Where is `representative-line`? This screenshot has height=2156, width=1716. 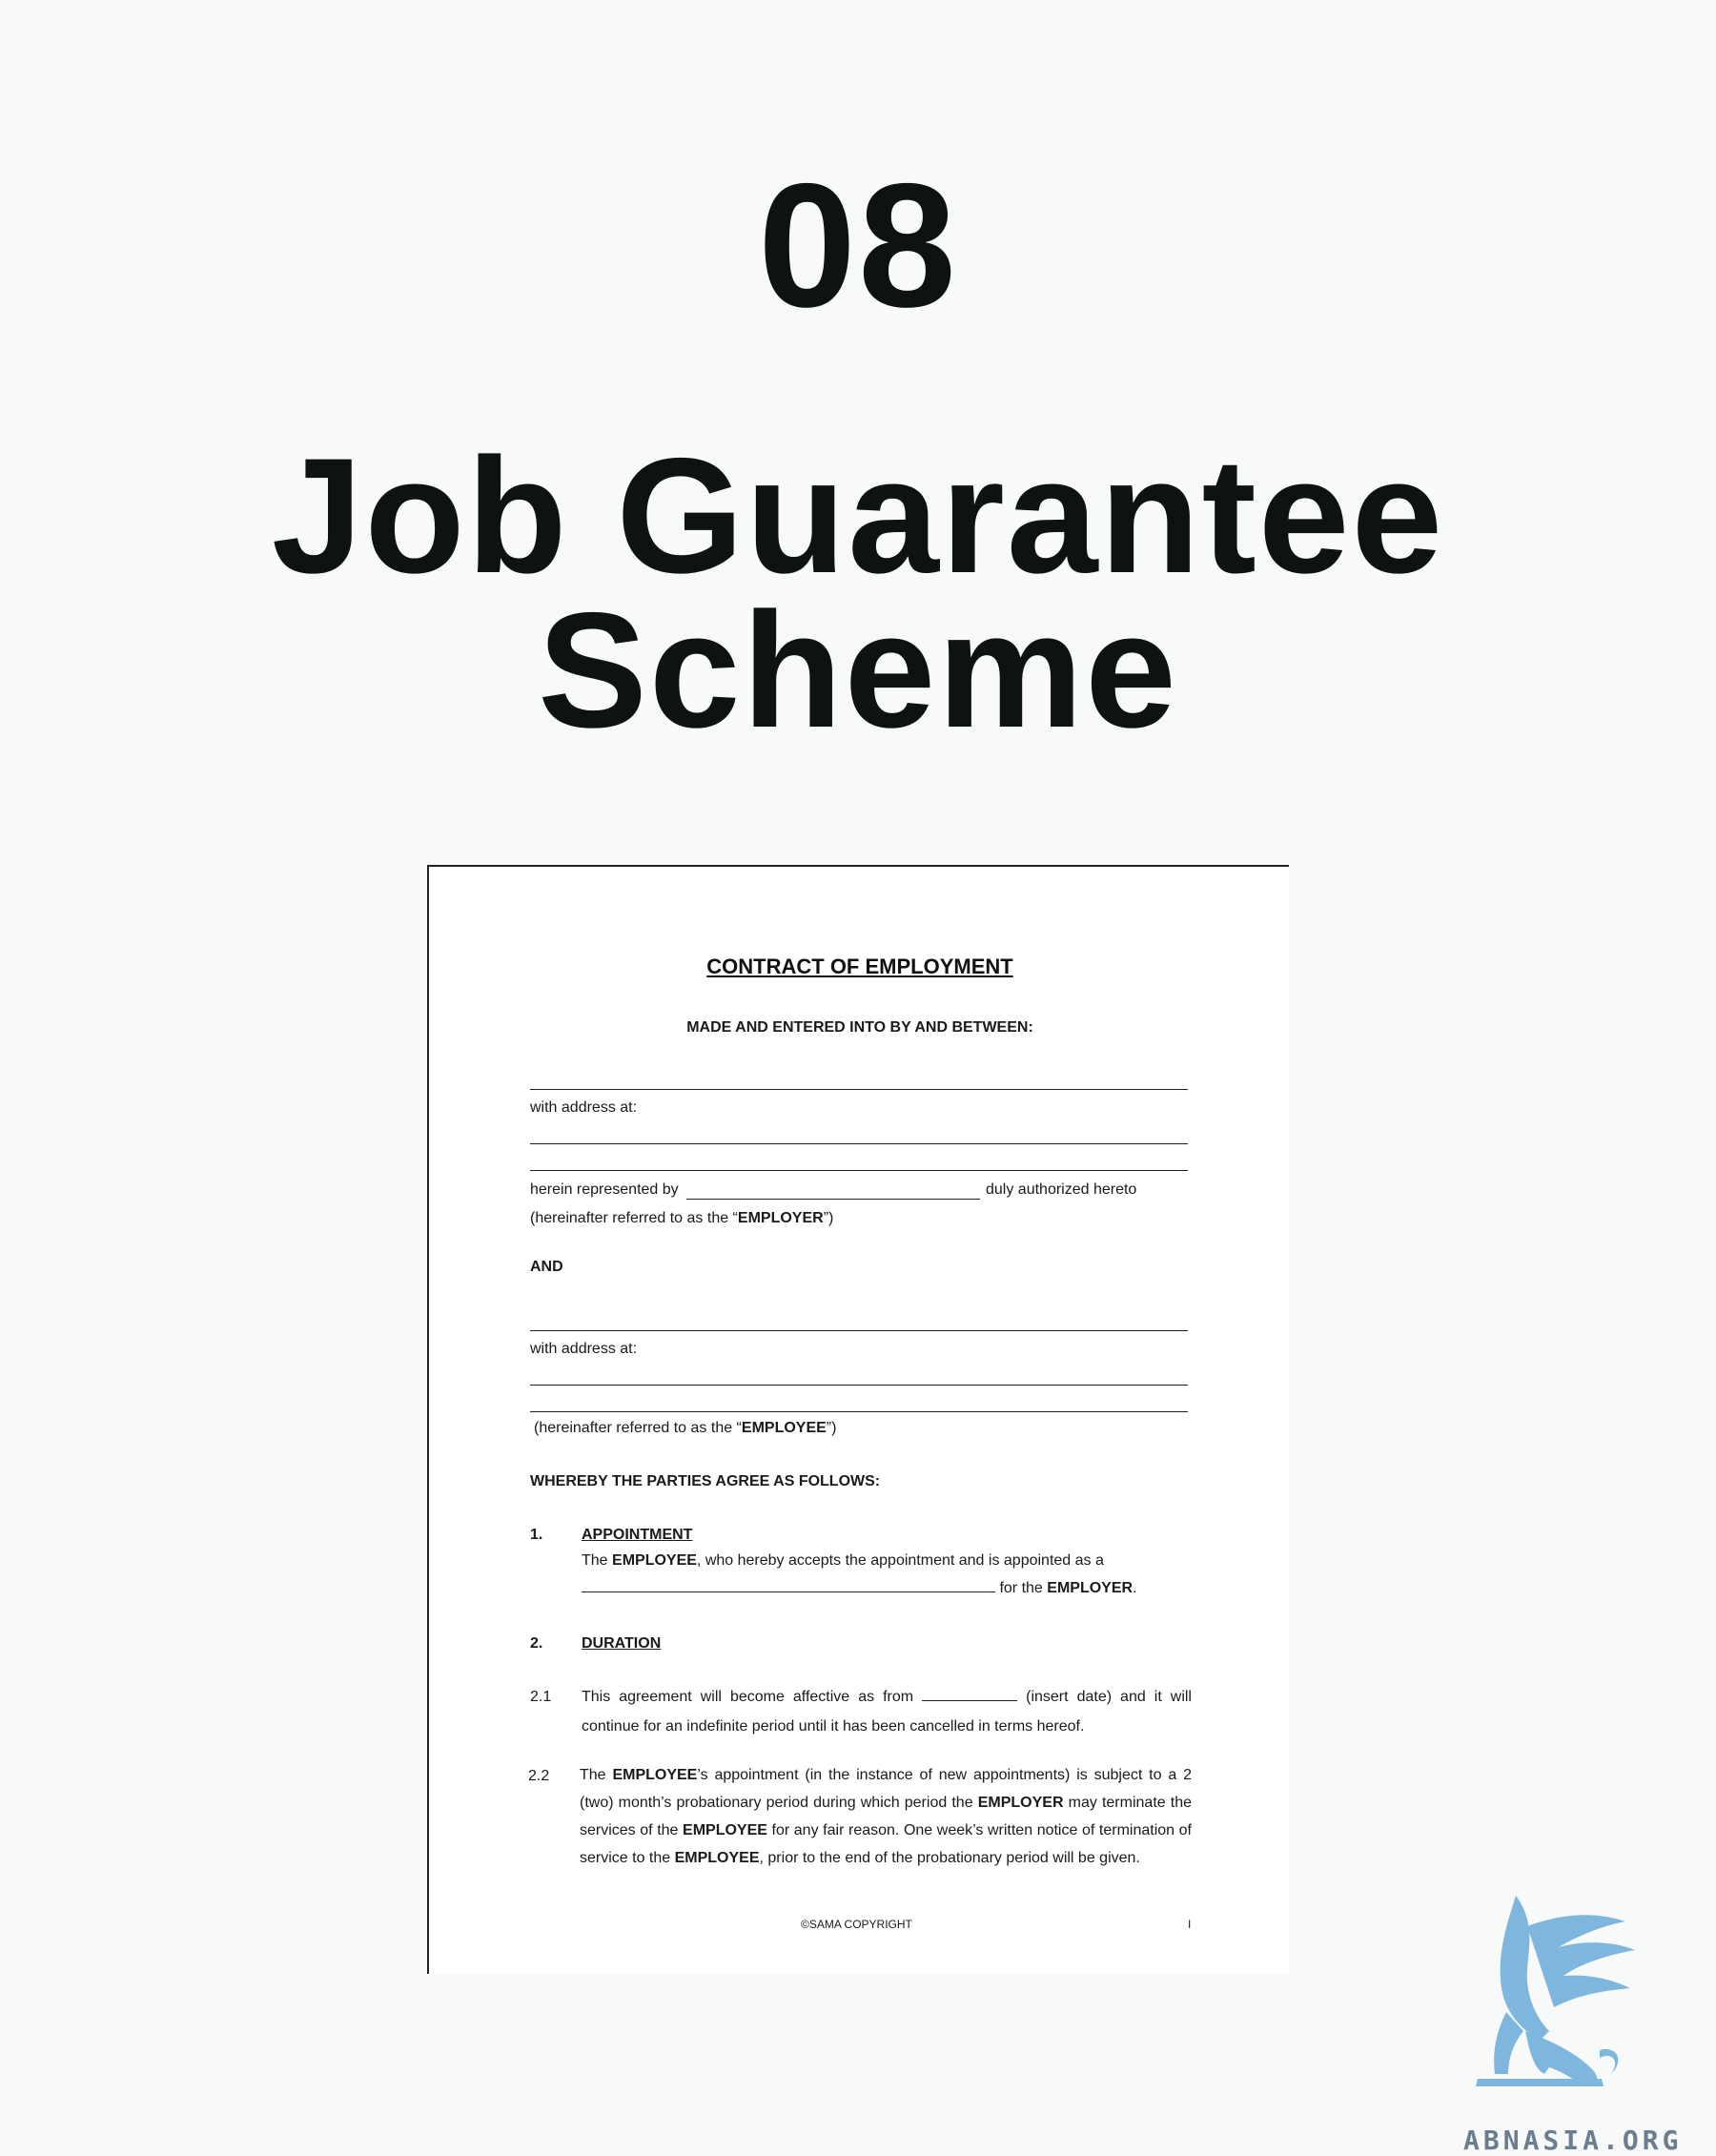 representative-line is located at coordinates (833, 1199).